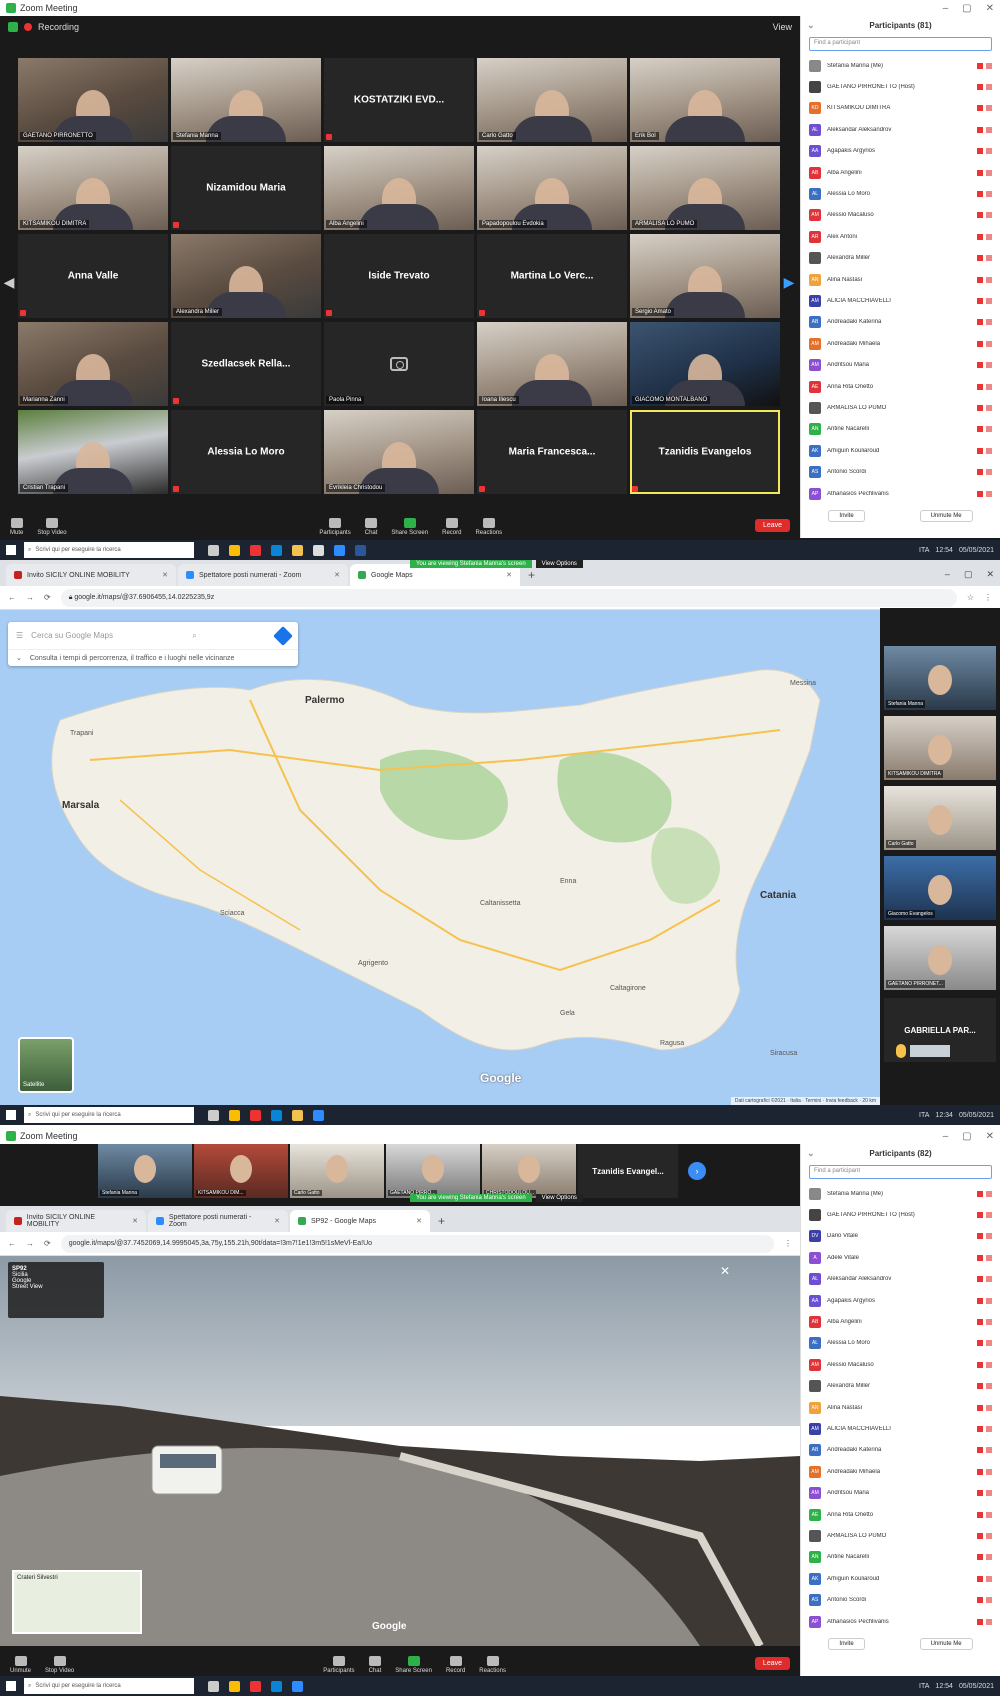 Image resolution: width=1000 pixels, height=1696 pixels. What do you see at coordinates (488, 527) in the screenshot?
I see `reactions-button: Reactions` at bounding box center [488, 527].